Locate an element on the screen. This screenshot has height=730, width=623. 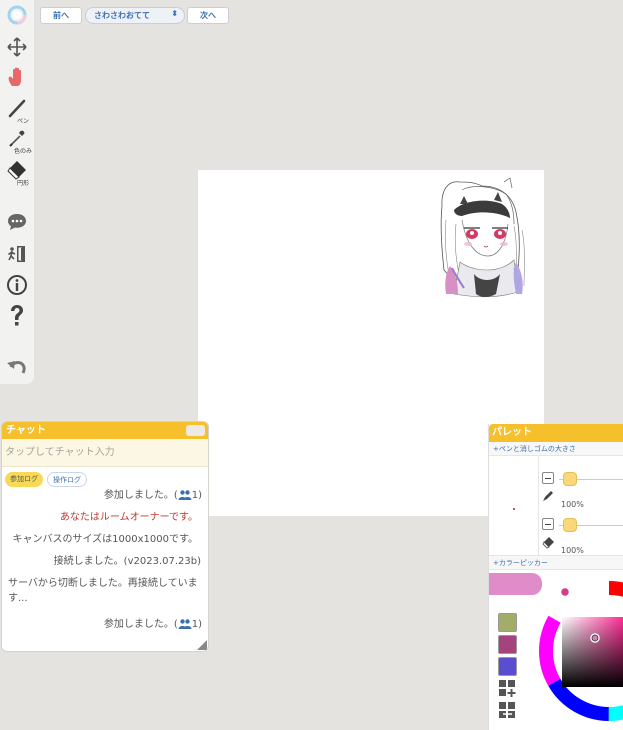
pen-tool: ペン is located at coordinates (17, 111).